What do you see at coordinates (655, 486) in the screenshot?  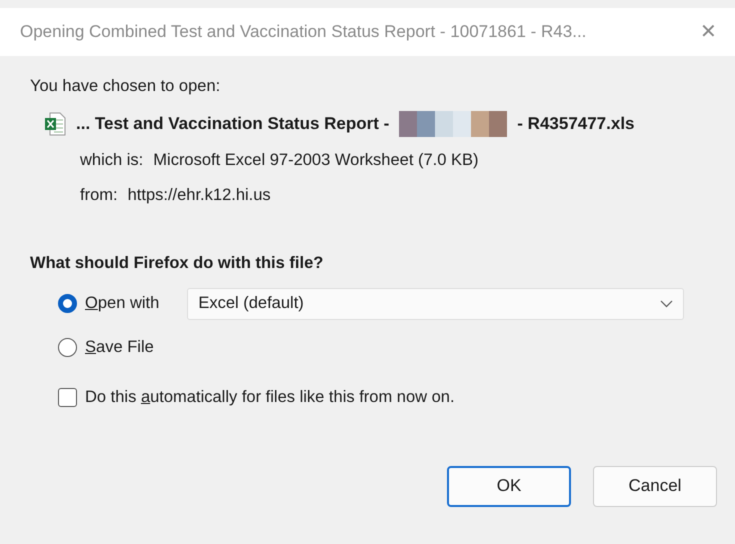 I see `dialog-button: Cancel` at bounding box center [655, 486].